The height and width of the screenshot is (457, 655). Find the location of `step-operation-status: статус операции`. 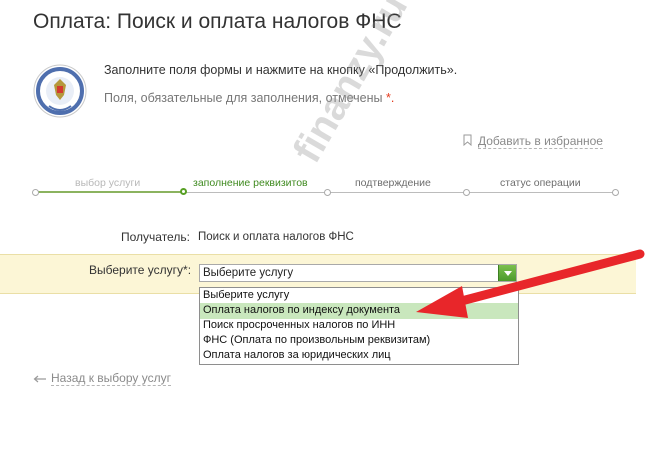

step-operation-status: статус операции is located at coordinates (540, 183).